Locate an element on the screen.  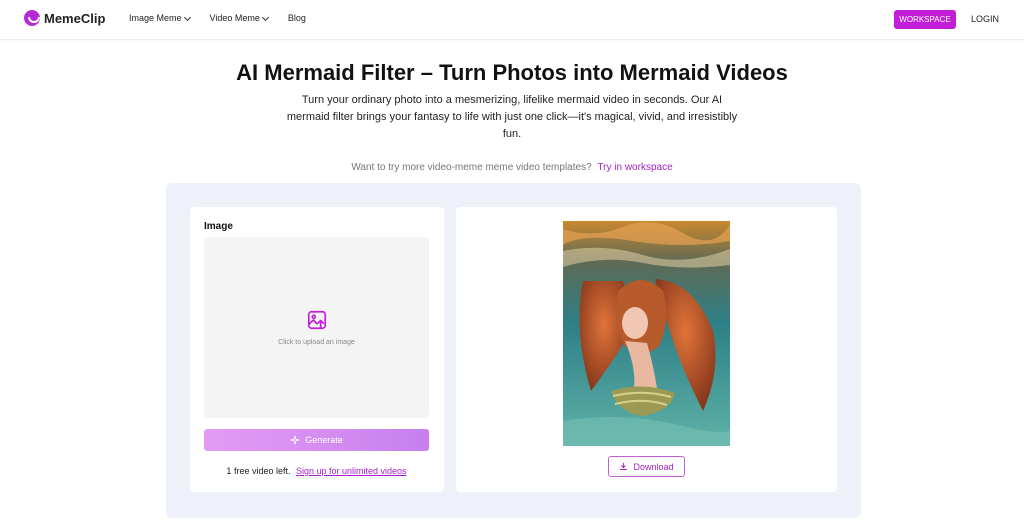
brand-logo: MemeClip is located at coordinates (64, 18).